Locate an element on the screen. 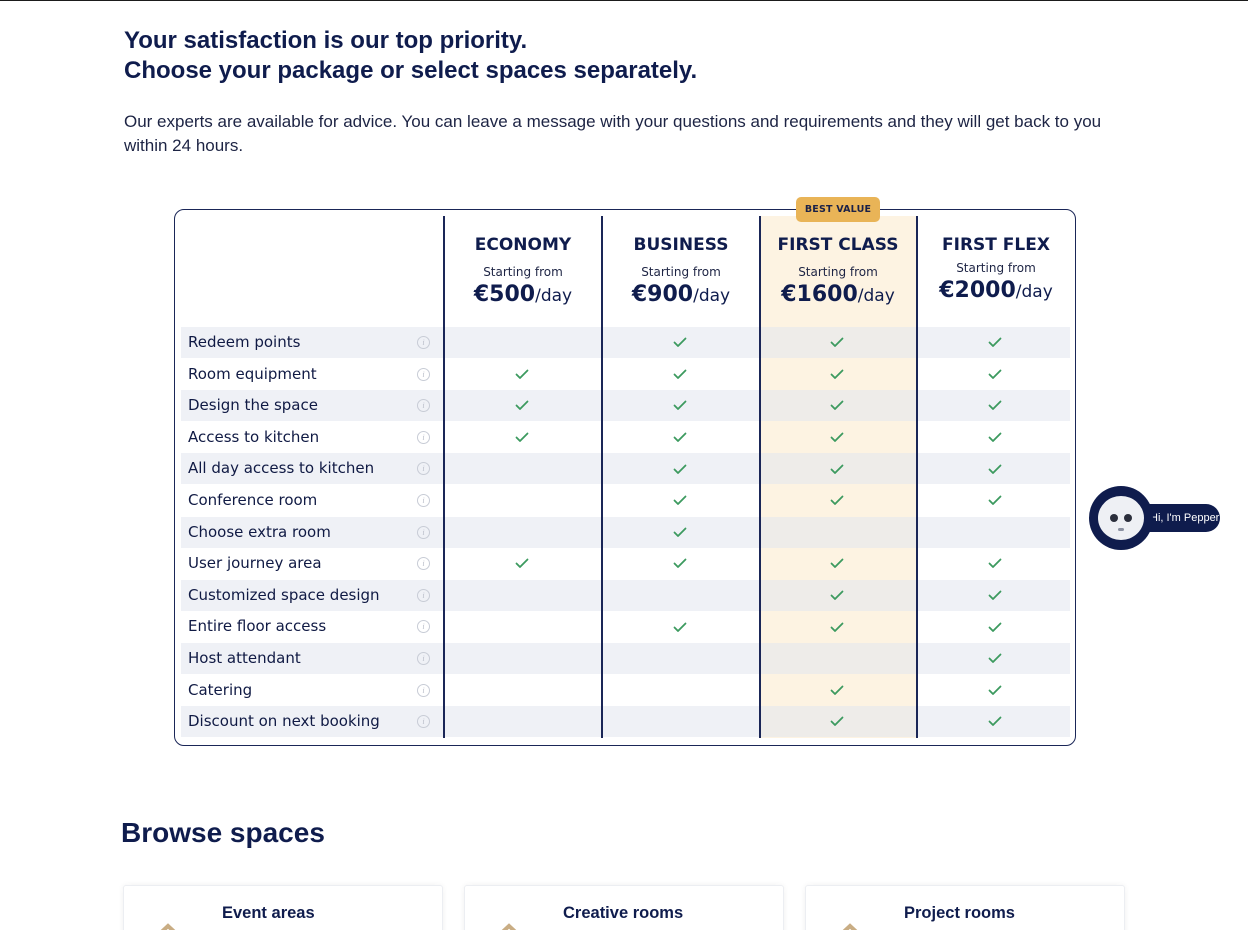  browse-spaces-title: Browse spaces is located at coordinates (223, 832).